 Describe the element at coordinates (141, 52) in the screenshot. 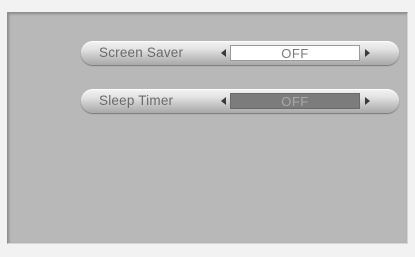

I see `screen-saver-label: Screen Saver` at that location.